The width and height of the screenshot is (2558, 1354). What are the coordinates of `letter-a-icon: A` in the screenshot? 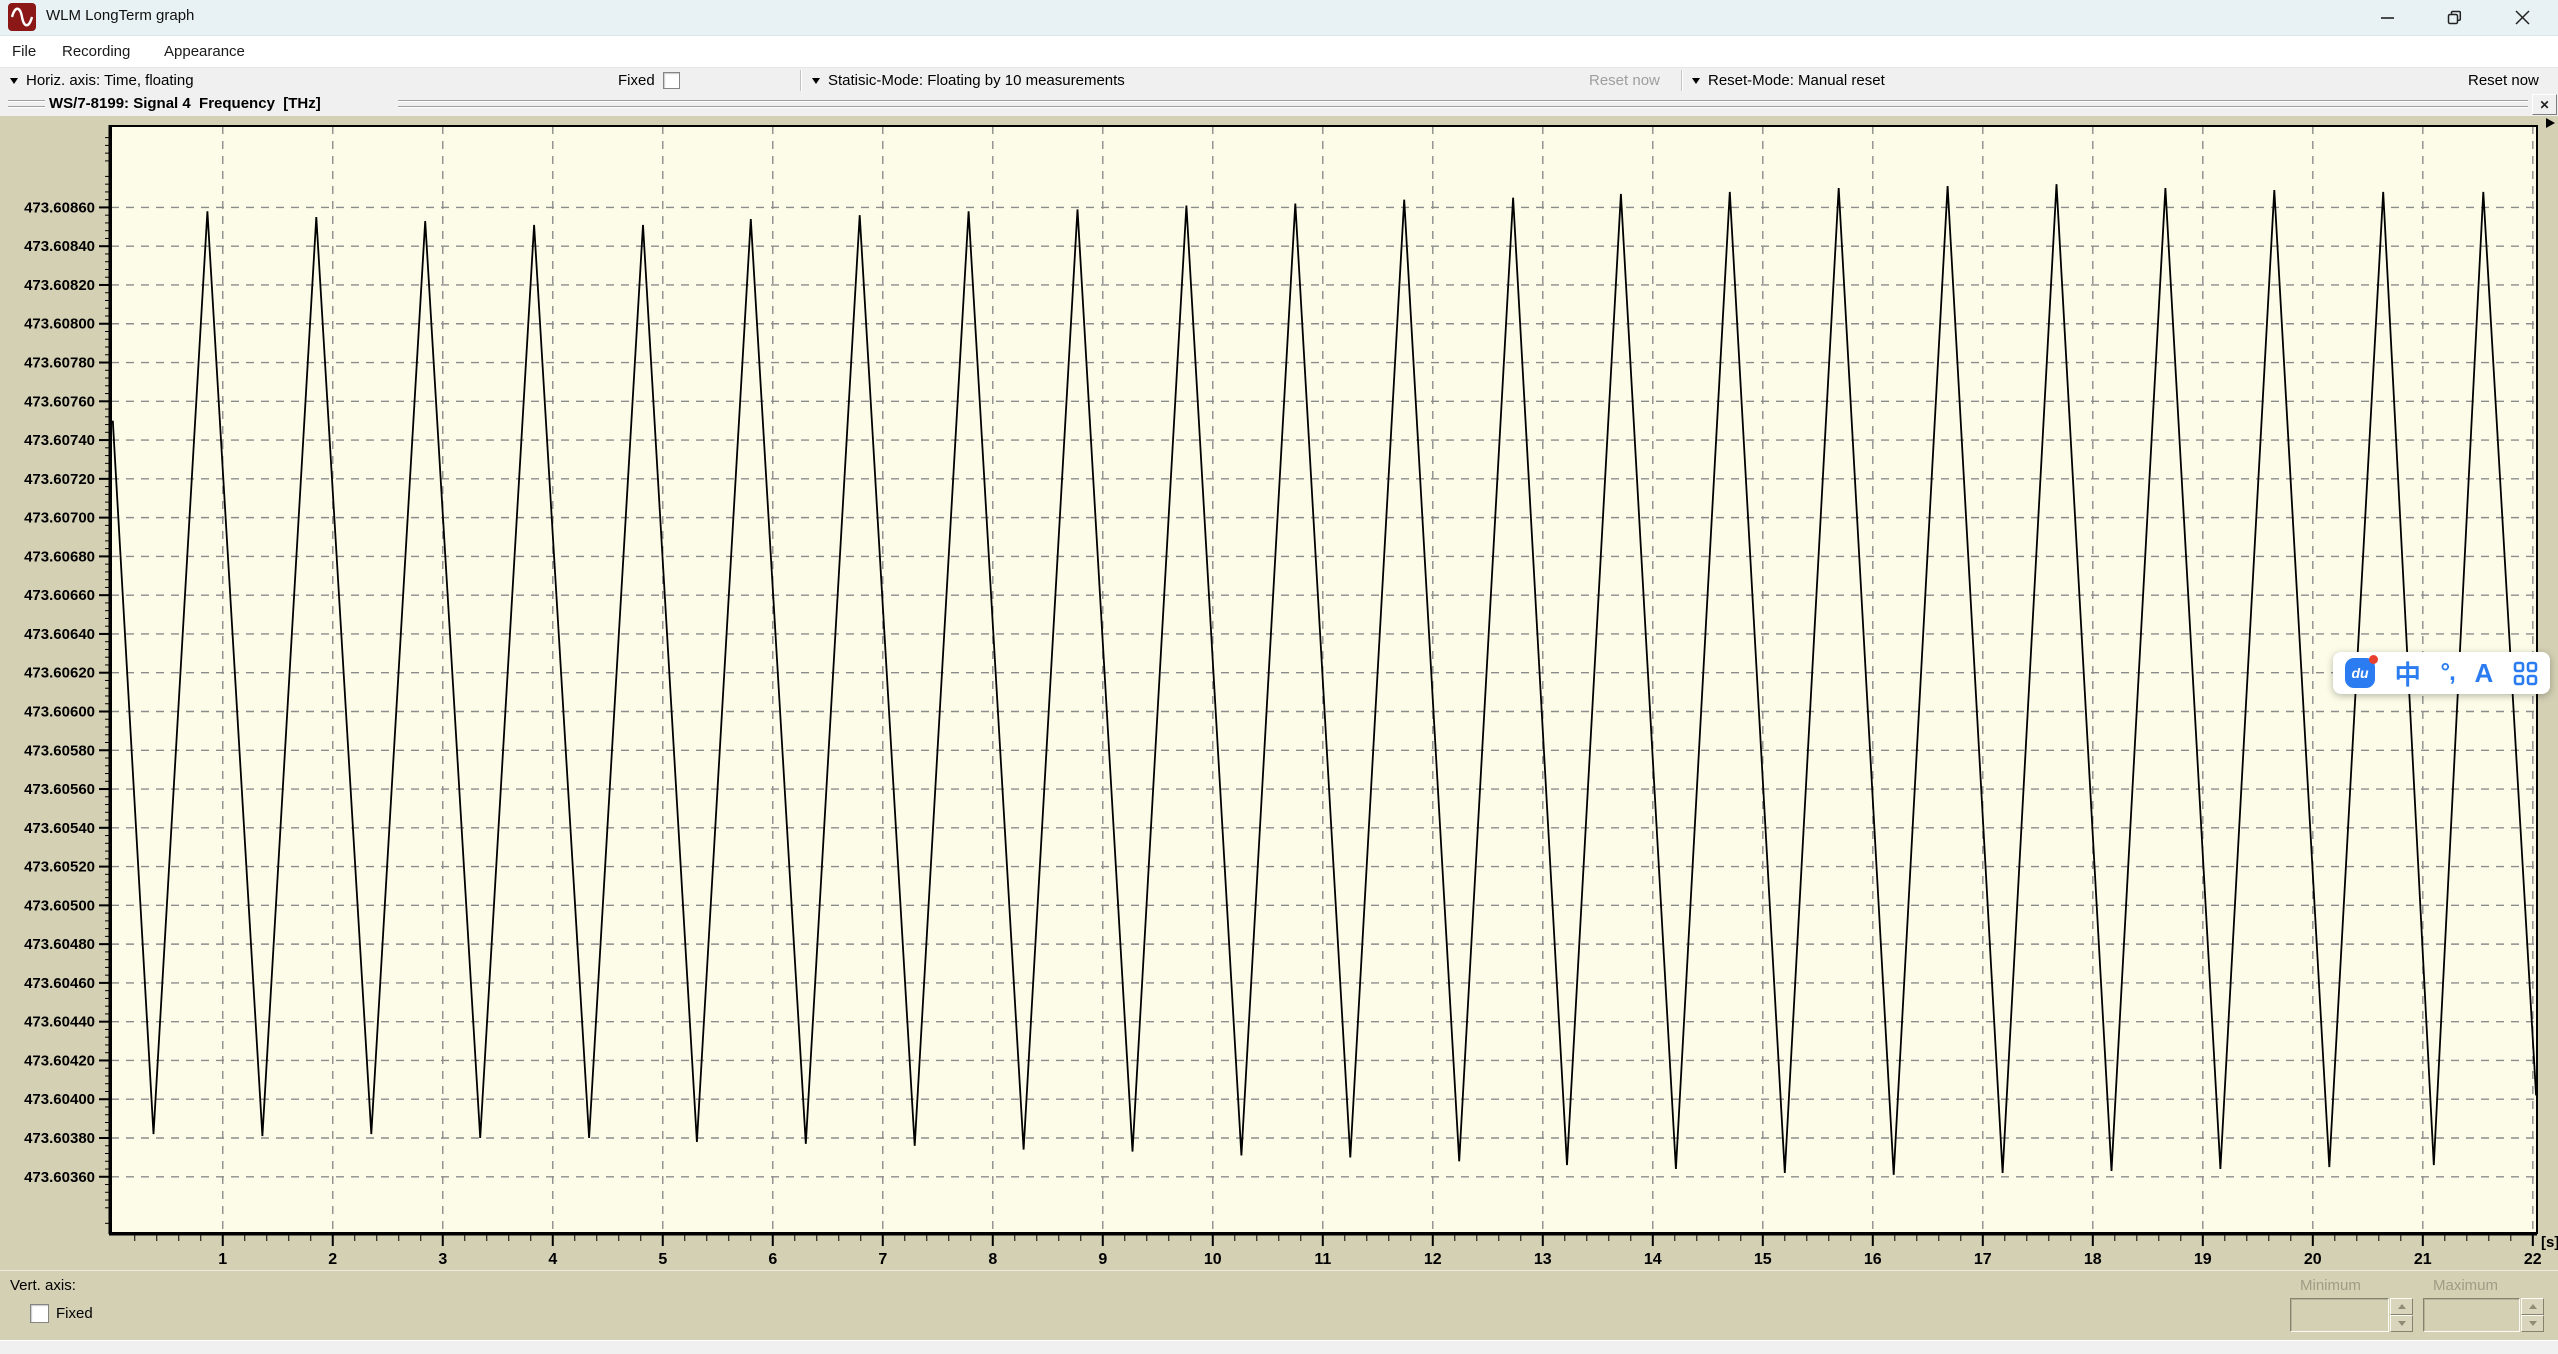 It's located at (2484, 672).